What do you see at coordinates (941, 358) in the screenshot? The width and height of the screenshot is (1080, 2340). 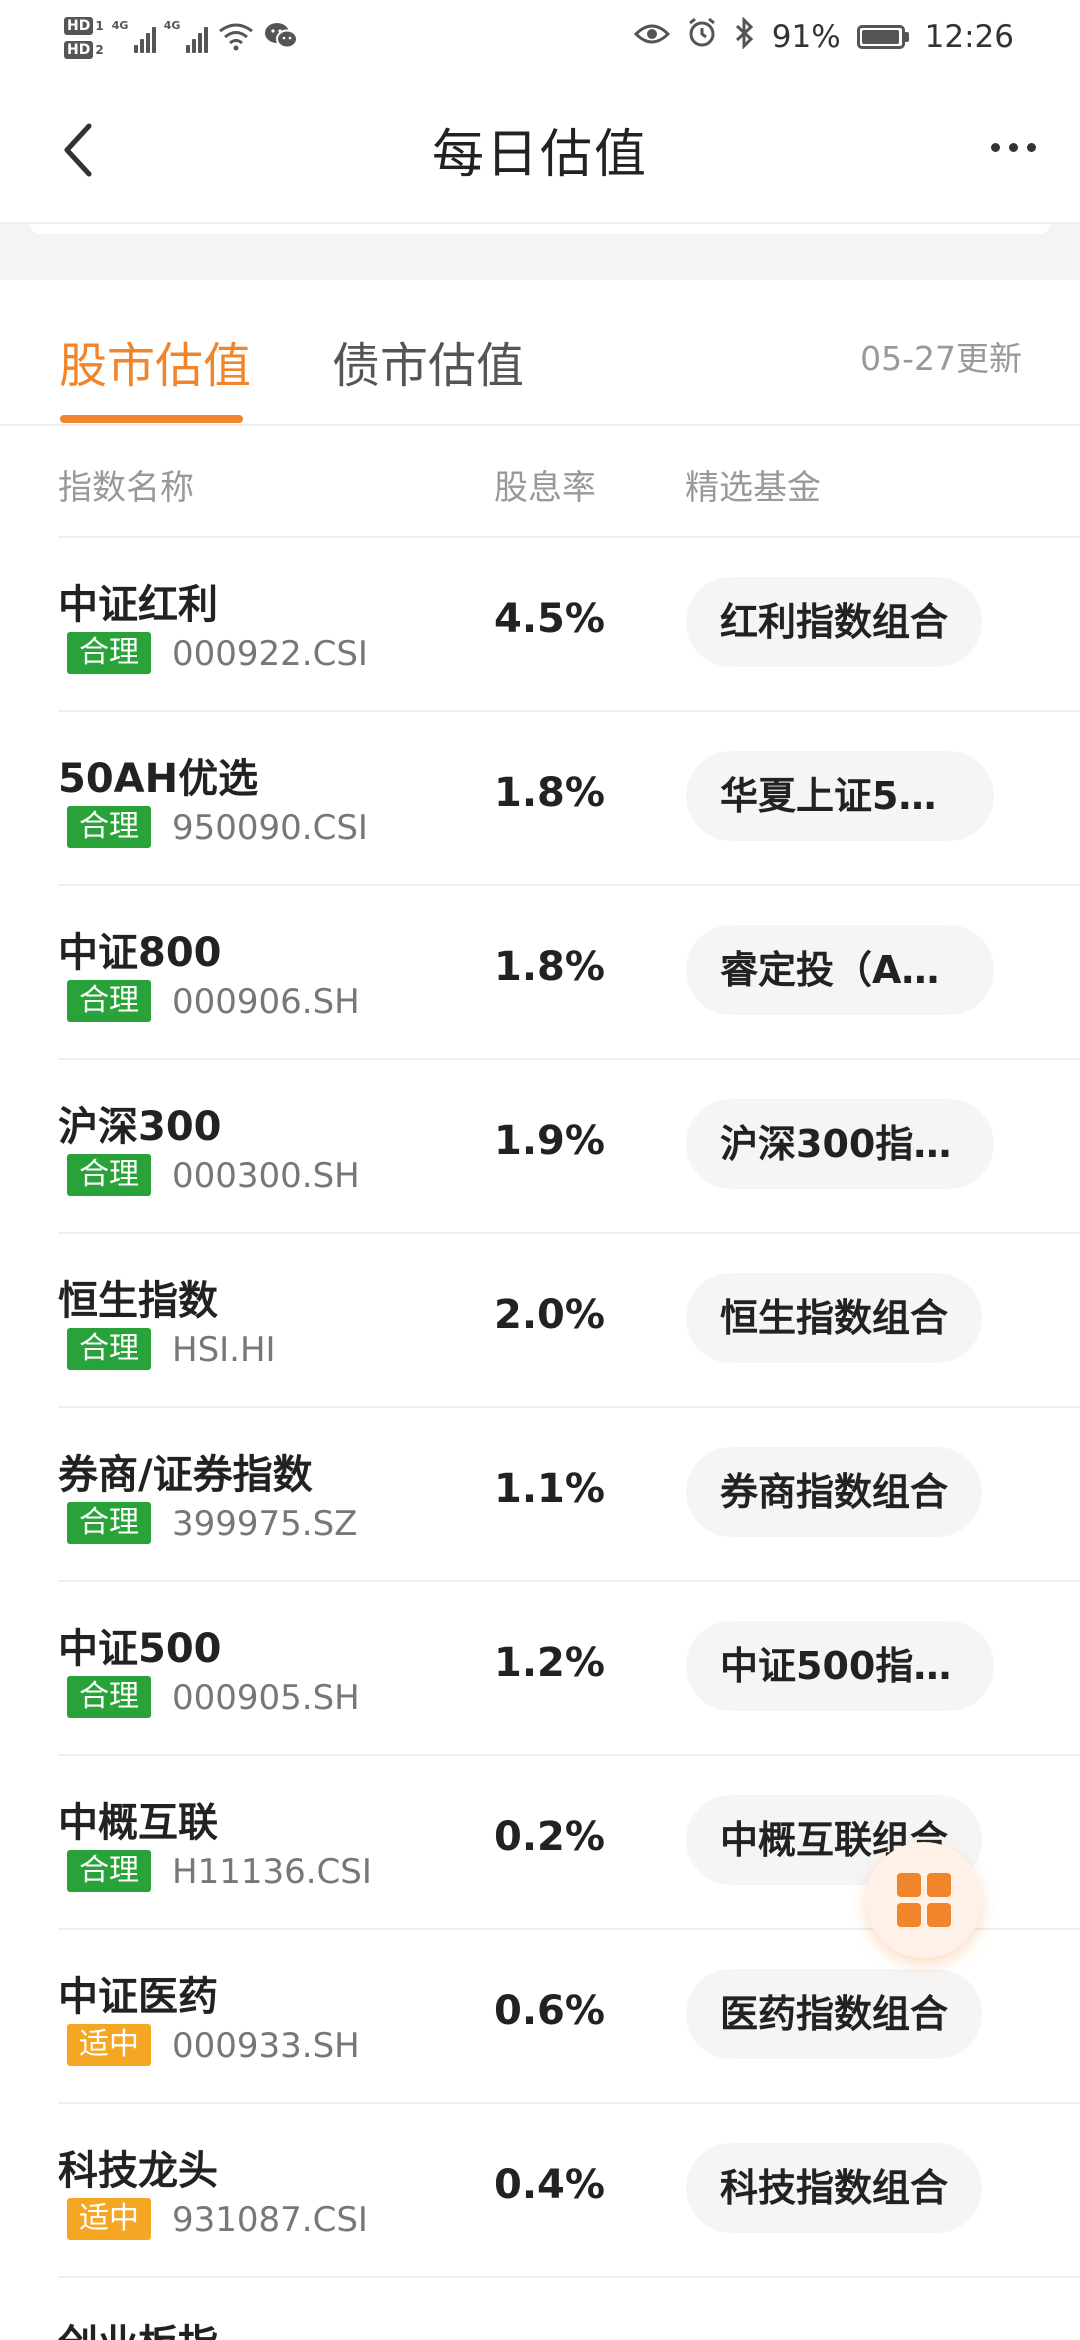 I see `update-date: 05-27更新` at bounding box center [941, 358].